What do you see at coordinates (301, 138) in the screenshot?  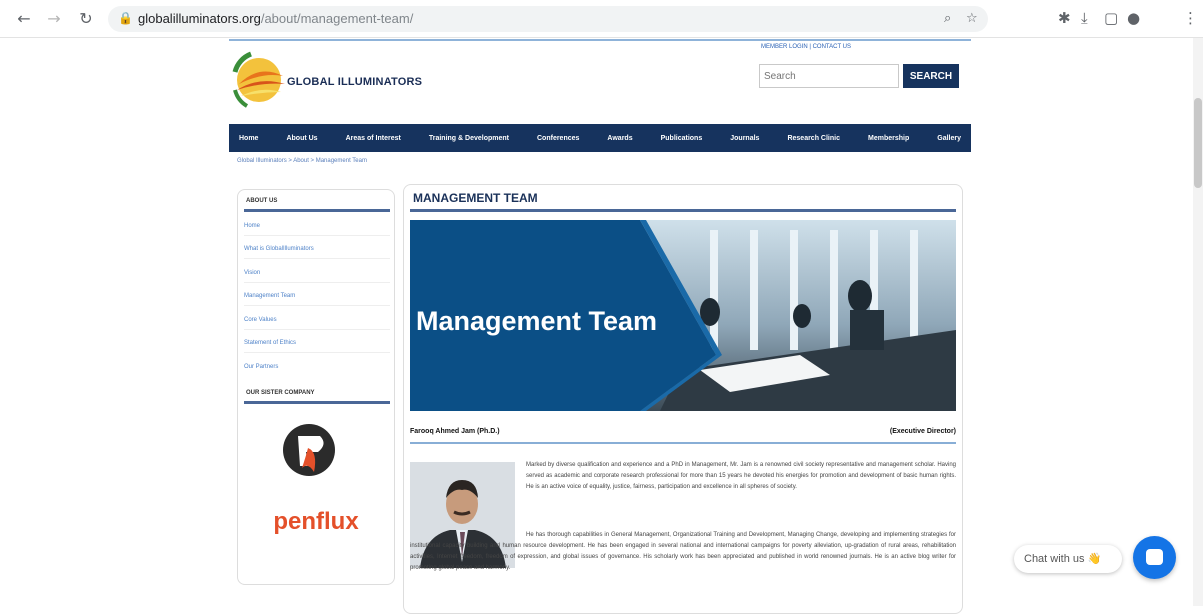 I see `nav-about-us: About Us` at bounding box center [301, 138].